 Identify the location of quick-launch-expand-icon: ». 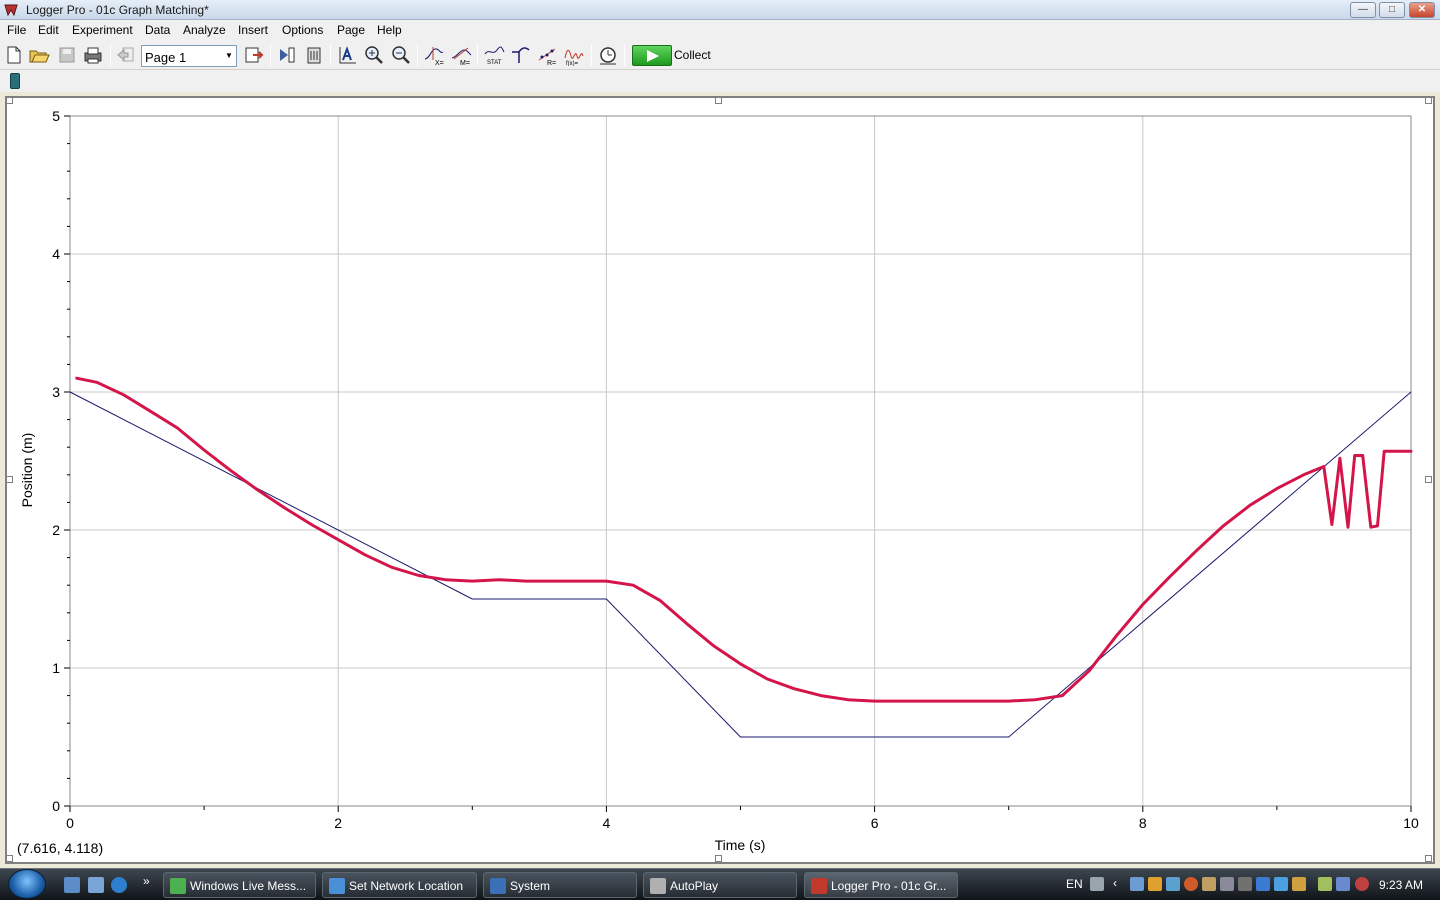
(146, 881).